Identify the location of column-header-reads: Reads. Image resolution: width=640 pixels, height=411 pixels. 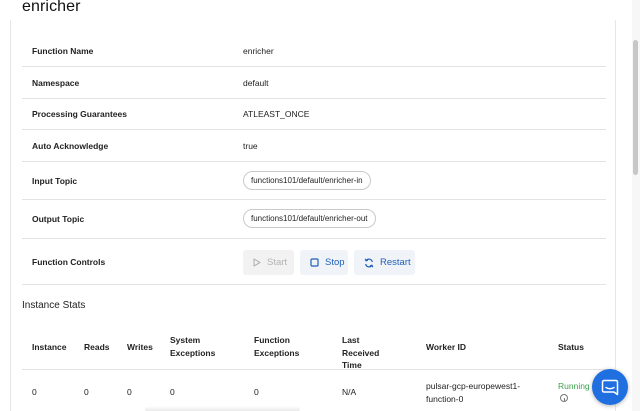
(97, 347).